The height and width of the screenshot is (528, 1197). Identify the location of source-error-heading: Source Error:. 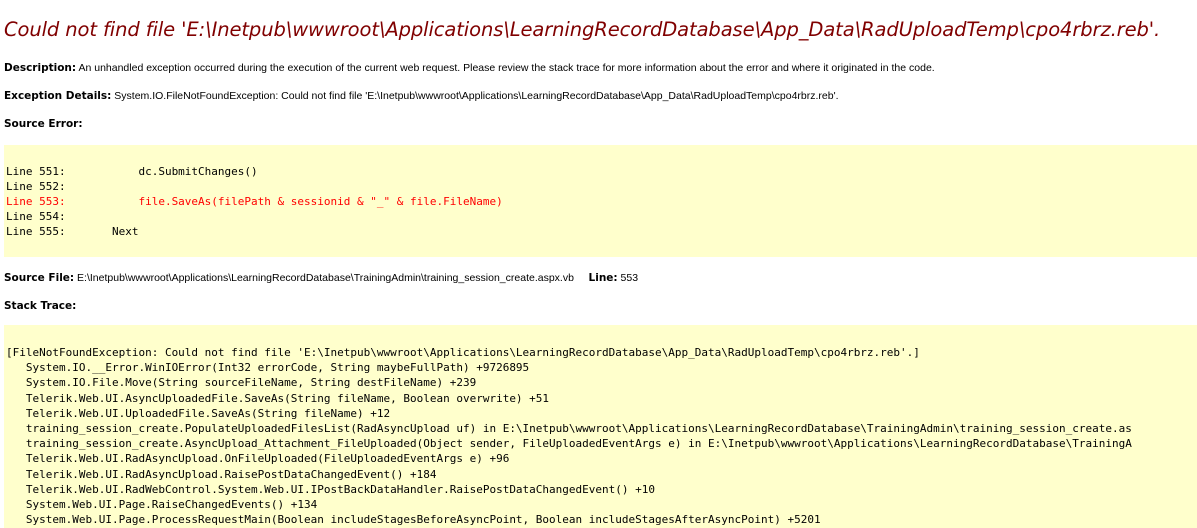
(43, 124).